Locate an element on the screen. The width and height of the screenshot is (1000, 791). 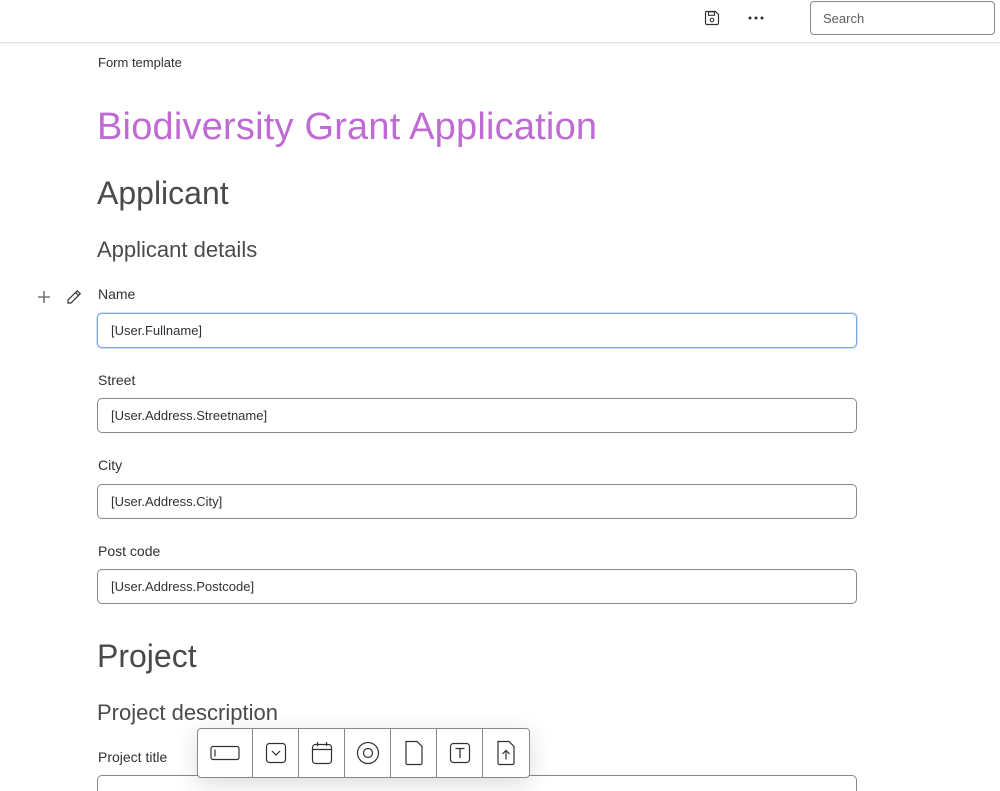
control-toolbox is located at coordinates (363, 753).